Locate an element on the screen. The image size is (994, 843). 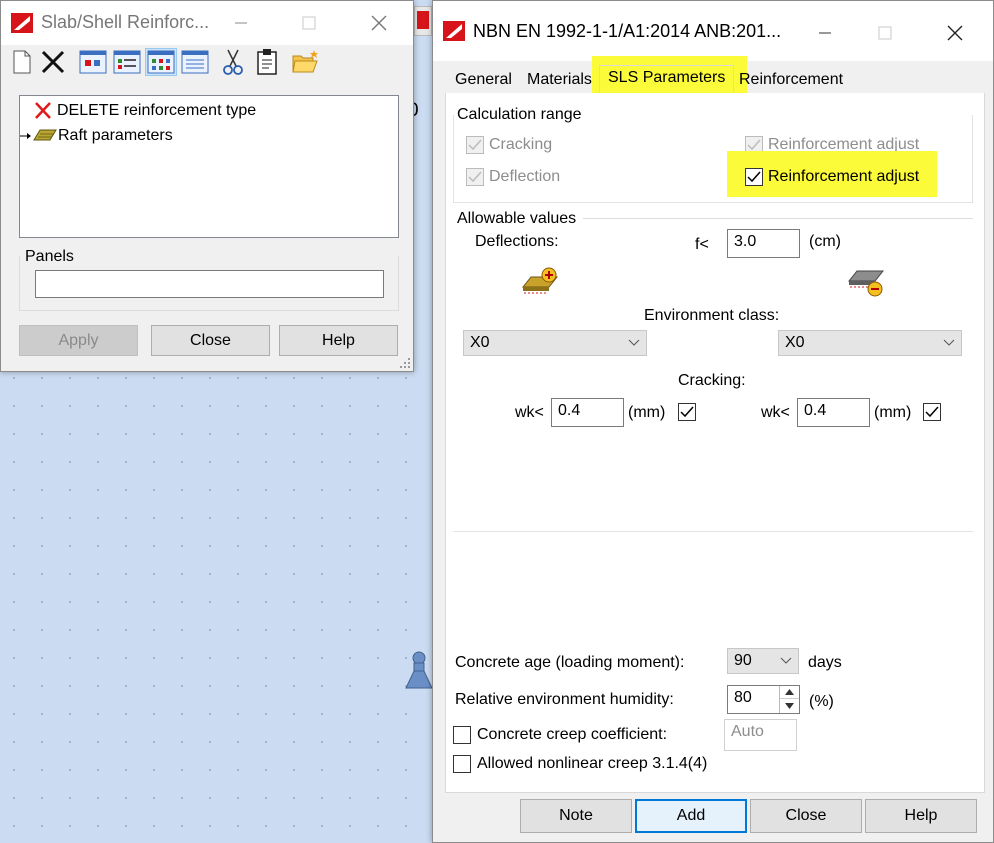
f-input: 3.0 is located at coordinates (763, 243).